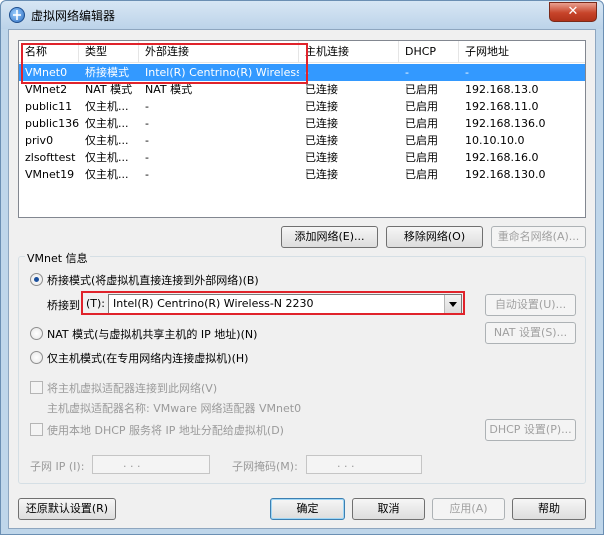 The image size is (604, 535). Describe the element at coordinates (73, 16) in the screenshot. I see `window-title: 虚拟网络编辑器` at that location.